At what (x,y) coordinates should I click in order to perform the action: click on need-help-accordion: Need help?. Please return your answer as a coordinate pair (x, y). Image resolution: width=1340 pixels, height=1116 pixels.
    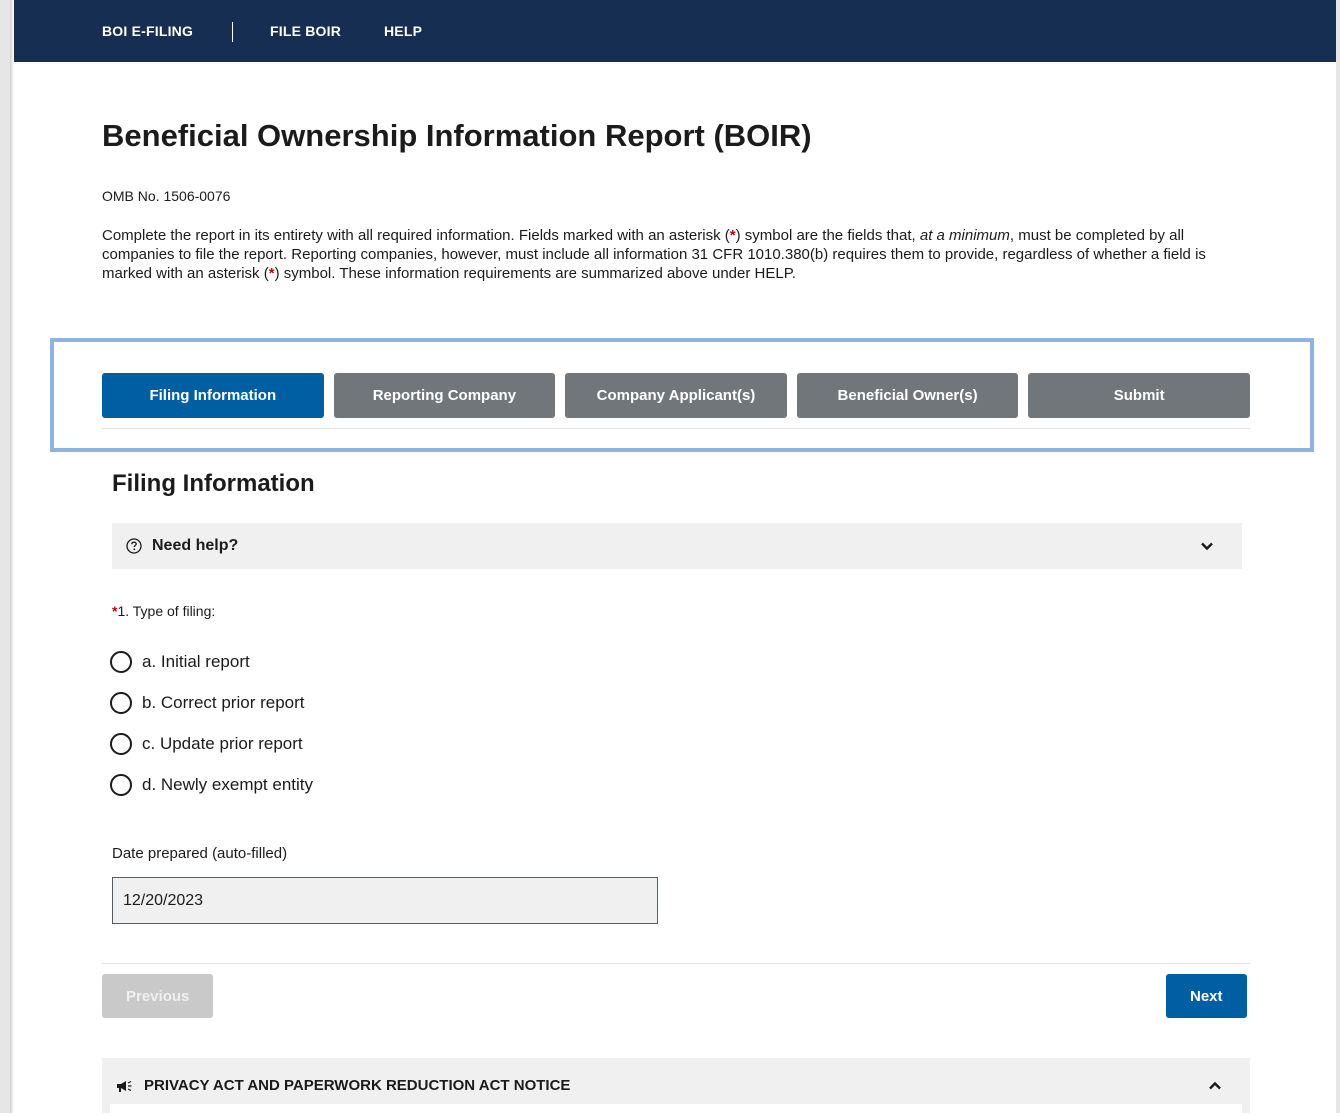
    Looking at the image, I should click on (677, 546).